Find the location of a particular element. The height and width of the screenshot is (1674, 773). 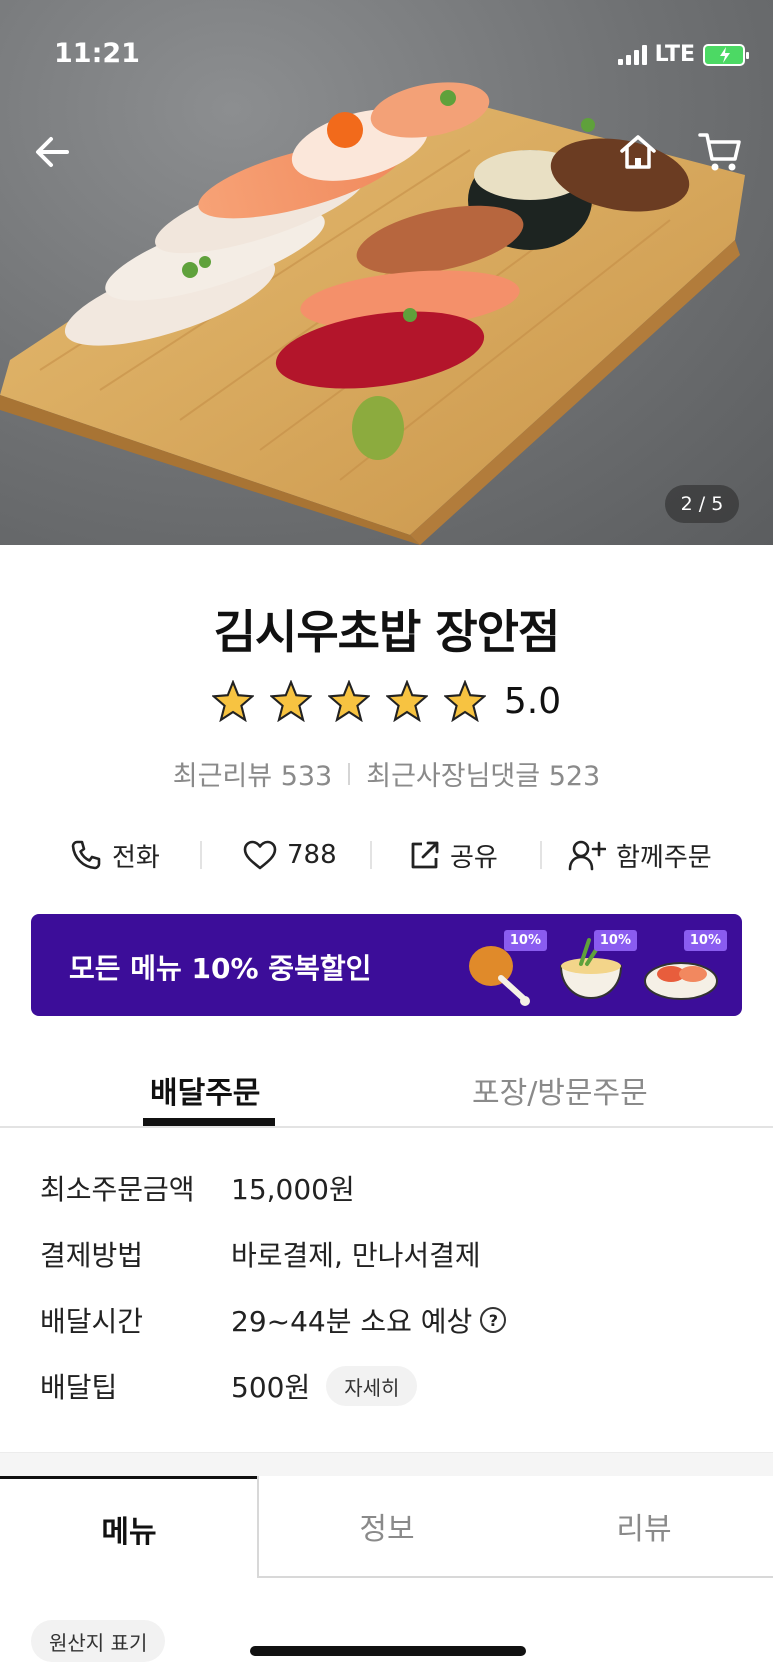

network-label: LTE is located at coordinates (674, 54).